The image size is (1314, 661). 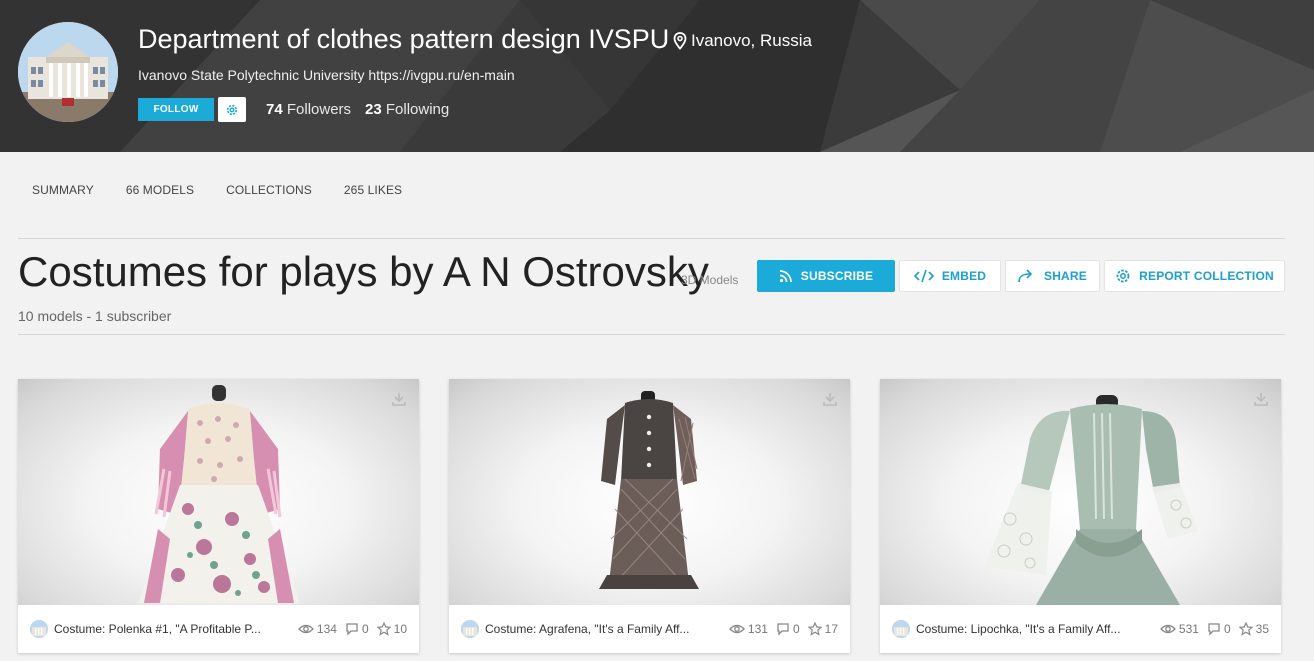 I want to click on following-count: 23, so click(x=373, y=109).